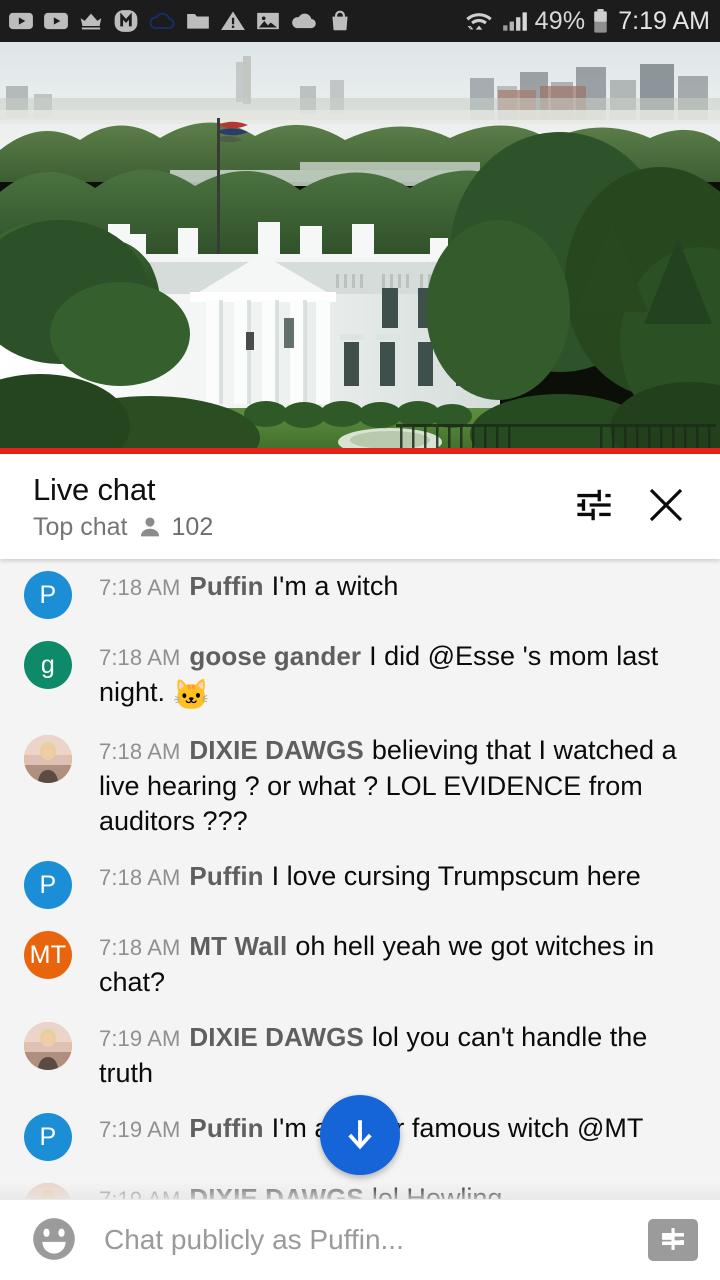  What do you see at coordinates (600, 21) in the screenshot?
I see `battery-icon` at bounding box center [600, 21].